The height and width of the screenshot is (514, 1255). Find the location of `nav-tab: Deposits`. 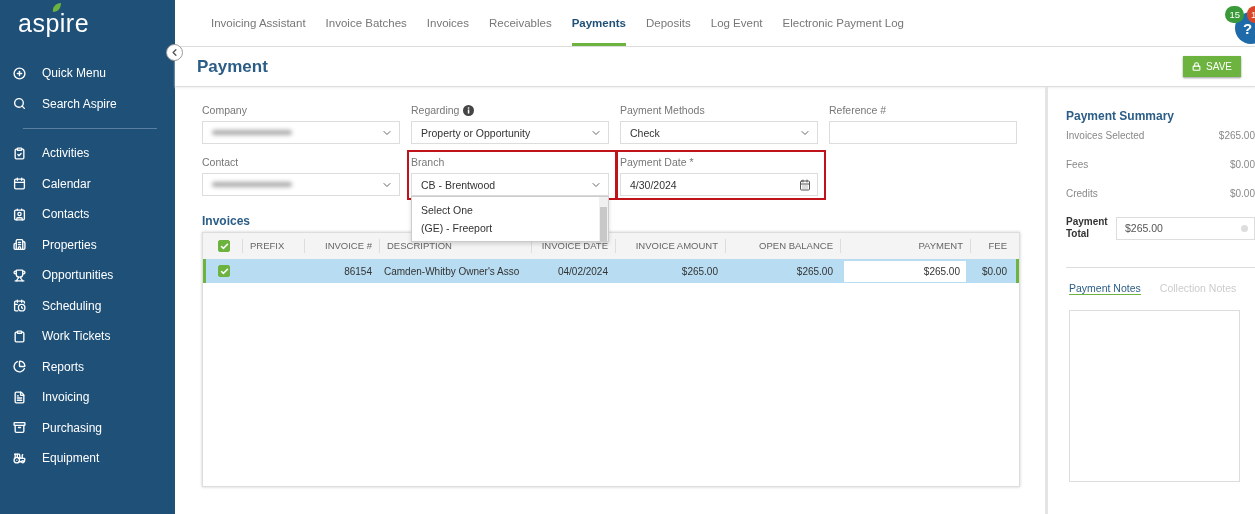

nav-tab: Deposits is located at coordinates (668, 23).